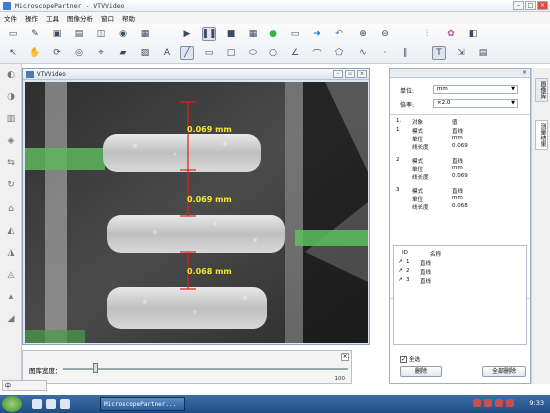 The image size is (550, 413). Describe the element at coordinates (541, 135) in the screenshot. I see `tab-measurement-results: 测量结果` at that location.